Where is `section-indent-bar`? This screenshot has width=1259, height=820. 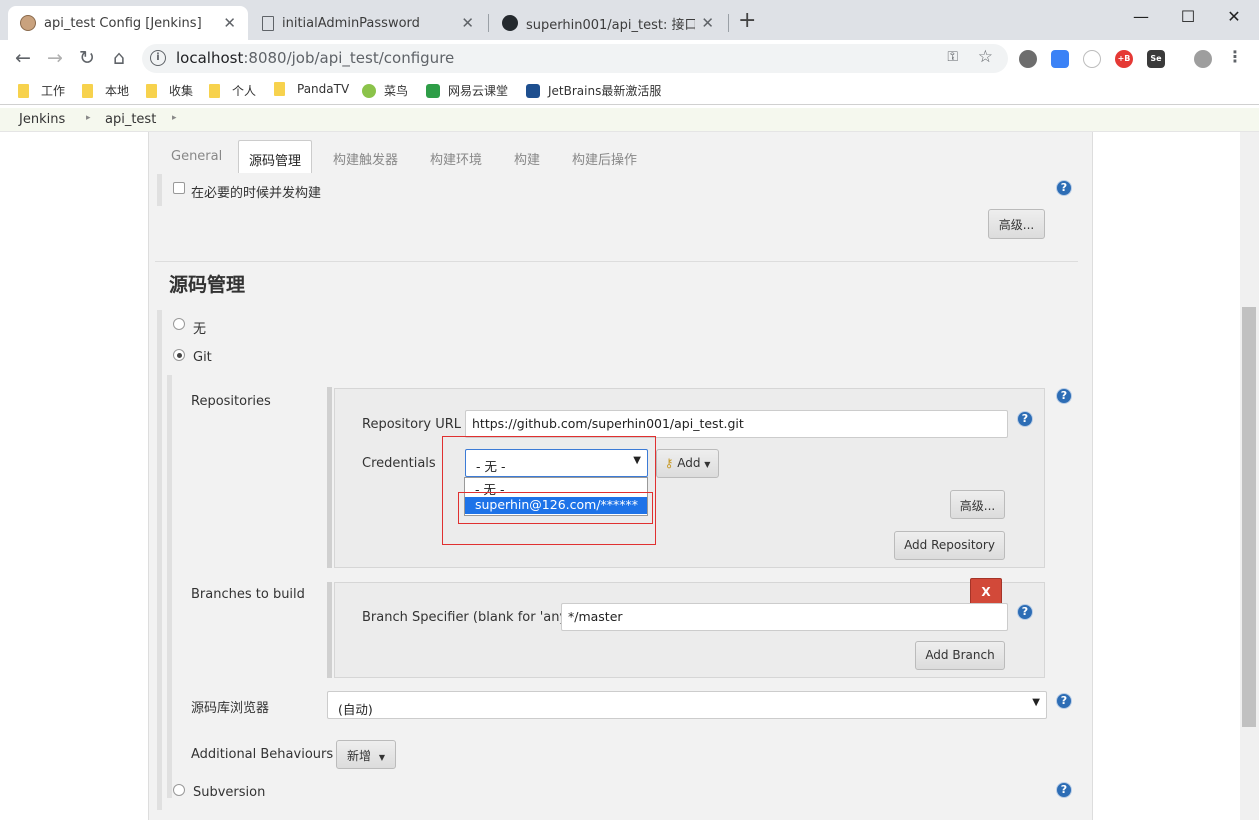 section-indent-bar is located at coordinates (159, 560).